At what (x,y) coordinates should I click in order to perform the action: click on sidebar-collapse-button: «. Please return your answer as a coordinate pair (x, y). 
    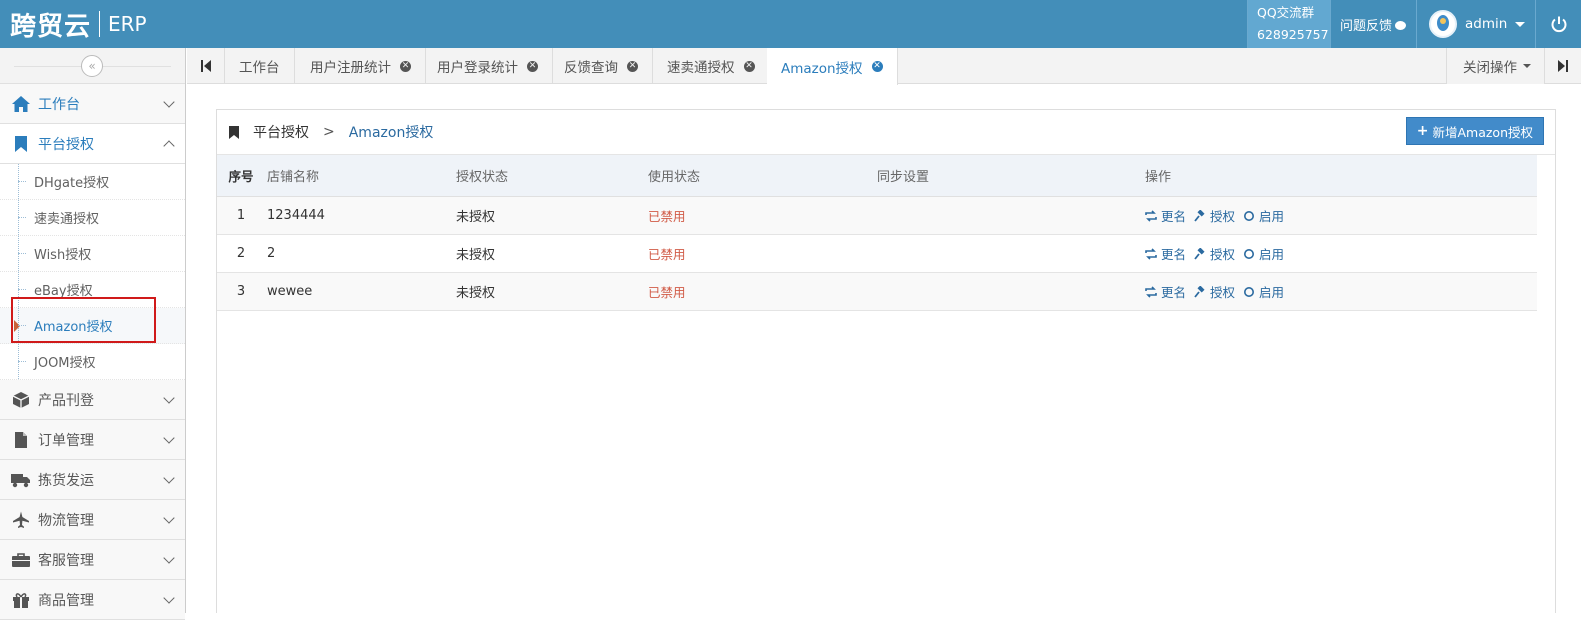
    Looking at the image, I should click on (92, 66).